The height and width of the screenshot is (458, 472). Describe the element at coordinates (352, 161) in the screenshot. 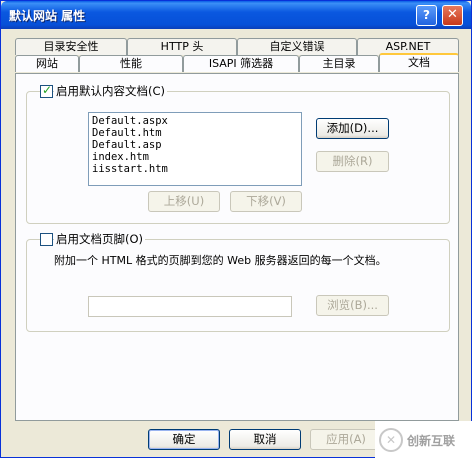

I see `remove-button: 删除(R)` at that location.